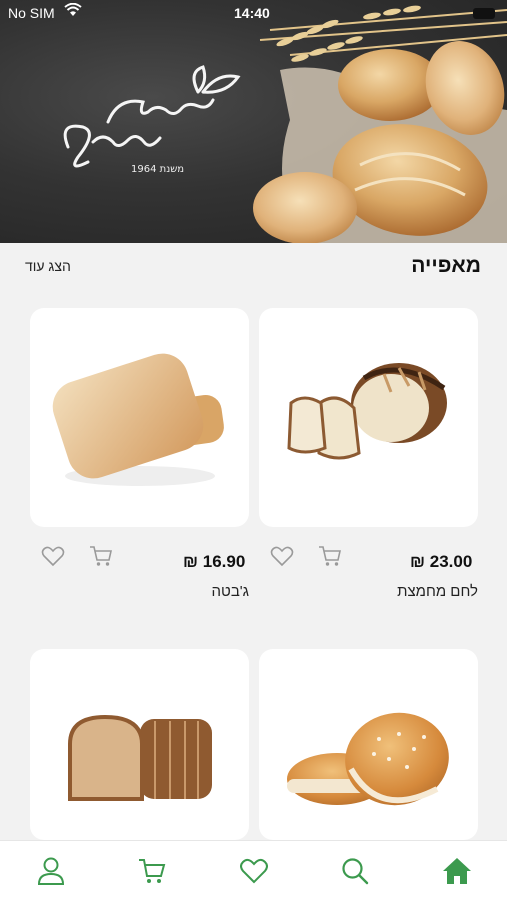 The width and height of the screenshot is (507, 900). I want to click on product-card-sourdough, so click(368, 417).